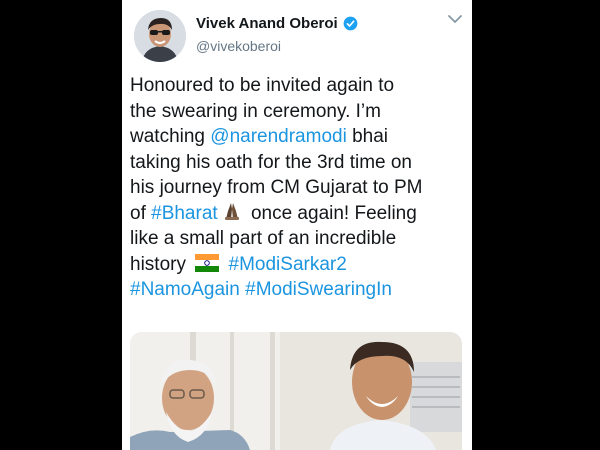 Image resolution: width=600 pixels, height=450 pixels. What do you see at coordinates (185, 289) in the screenshot?
I see `hashtag-link: #NamoAgain` at bounding box center [185, 289].